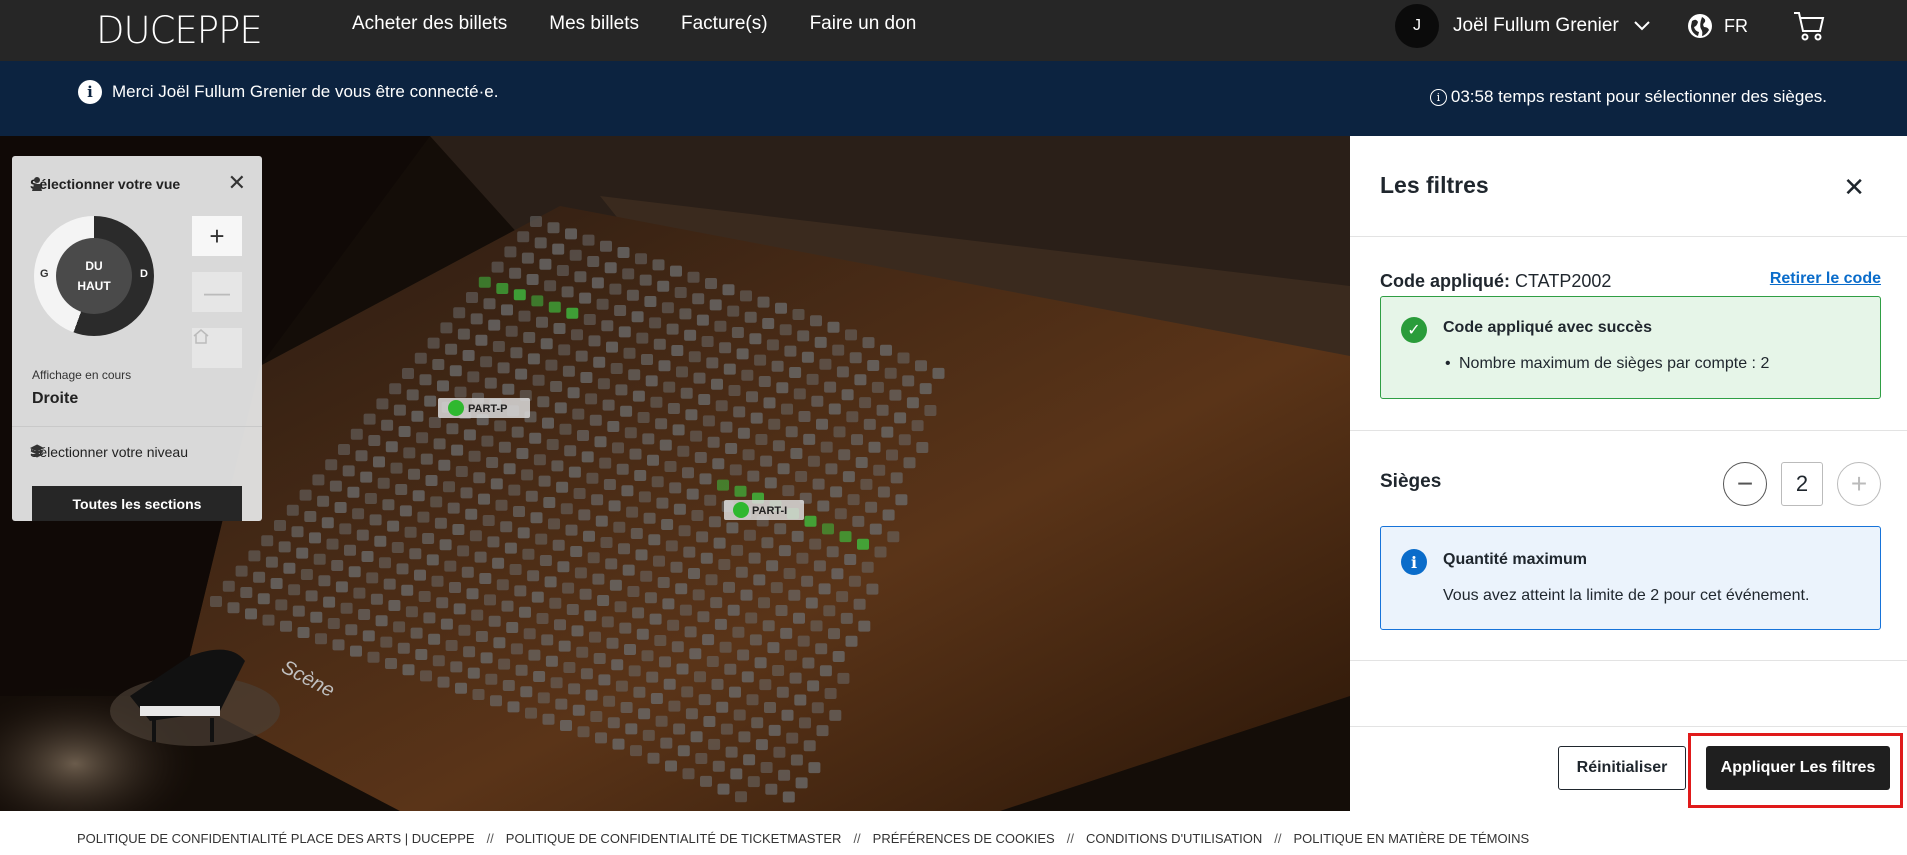  I want to click on footer-link-witness-policy: POLITIQUE EN MATIÈRE DE TÉMOINS, so click(1412, 838).